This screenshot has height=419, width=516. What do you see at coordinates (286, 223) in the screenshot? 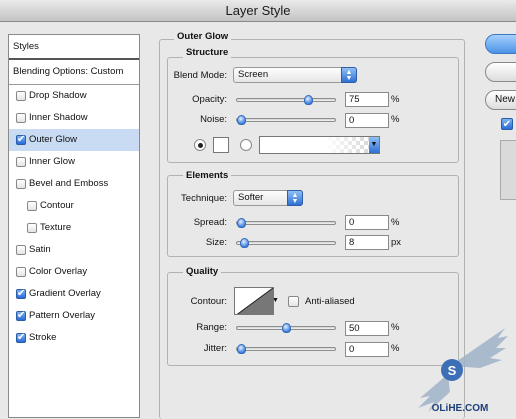
I see `spread-slider` at bounding box center [286, 223].